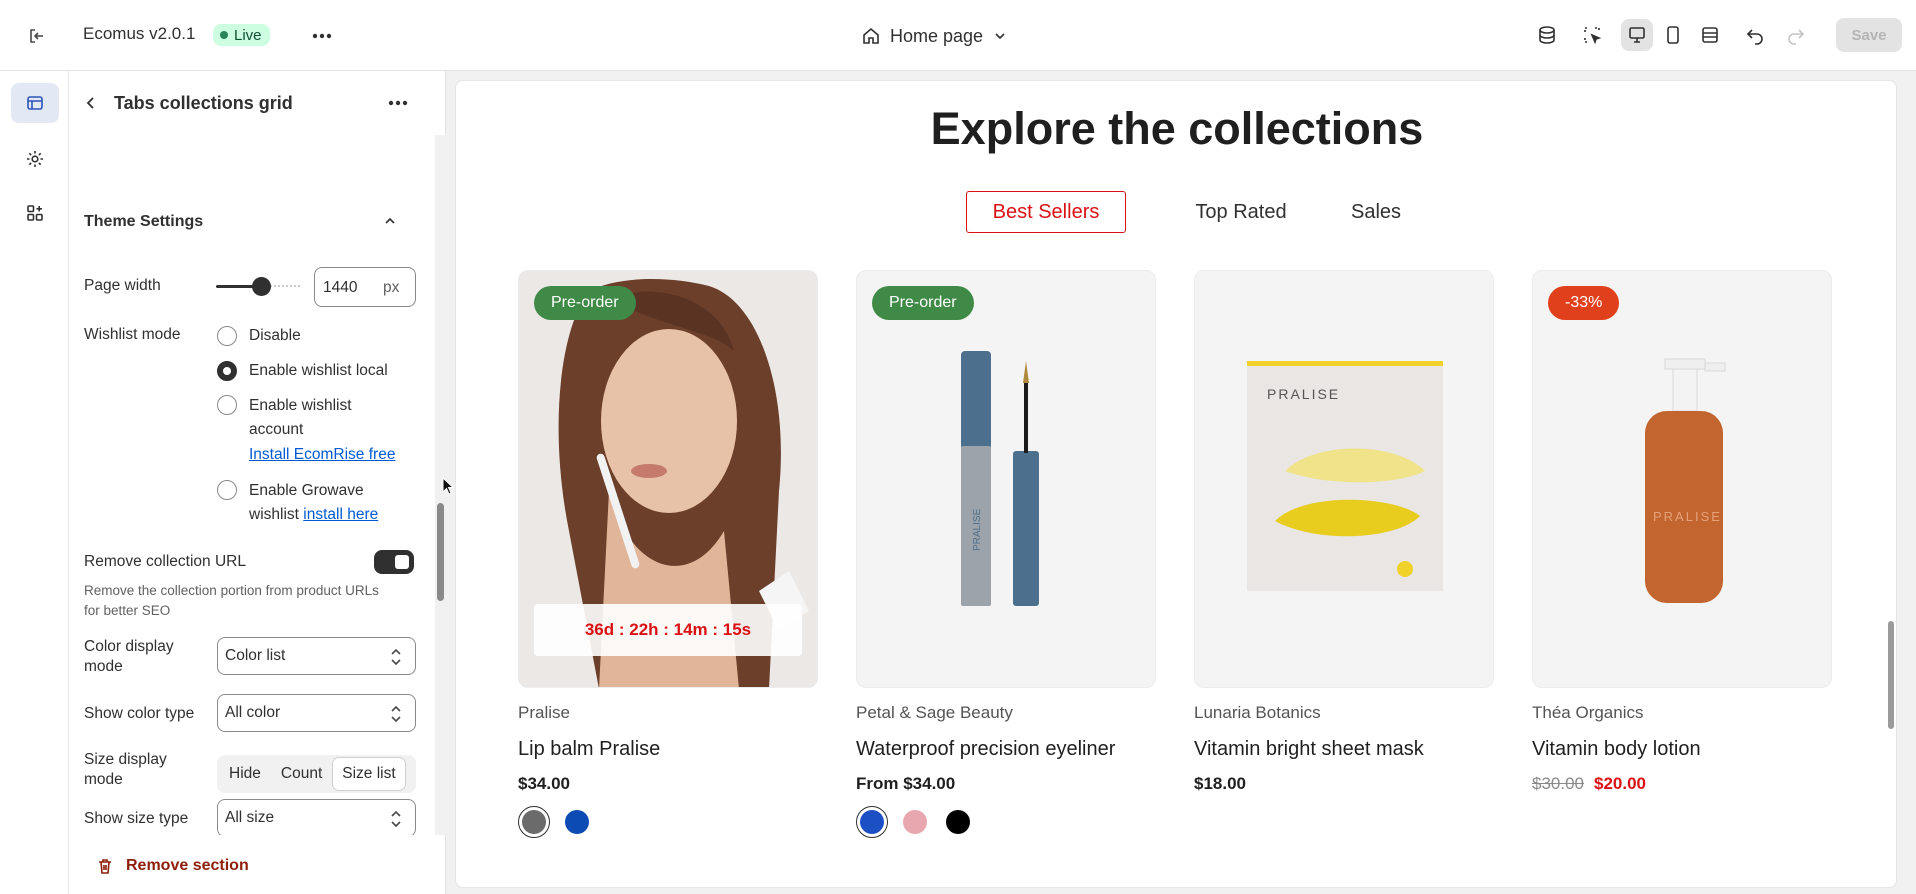  Describe the element at coordinates (172, 866) in the screenshot. I see `remove-section-button: Remove section` at that location.